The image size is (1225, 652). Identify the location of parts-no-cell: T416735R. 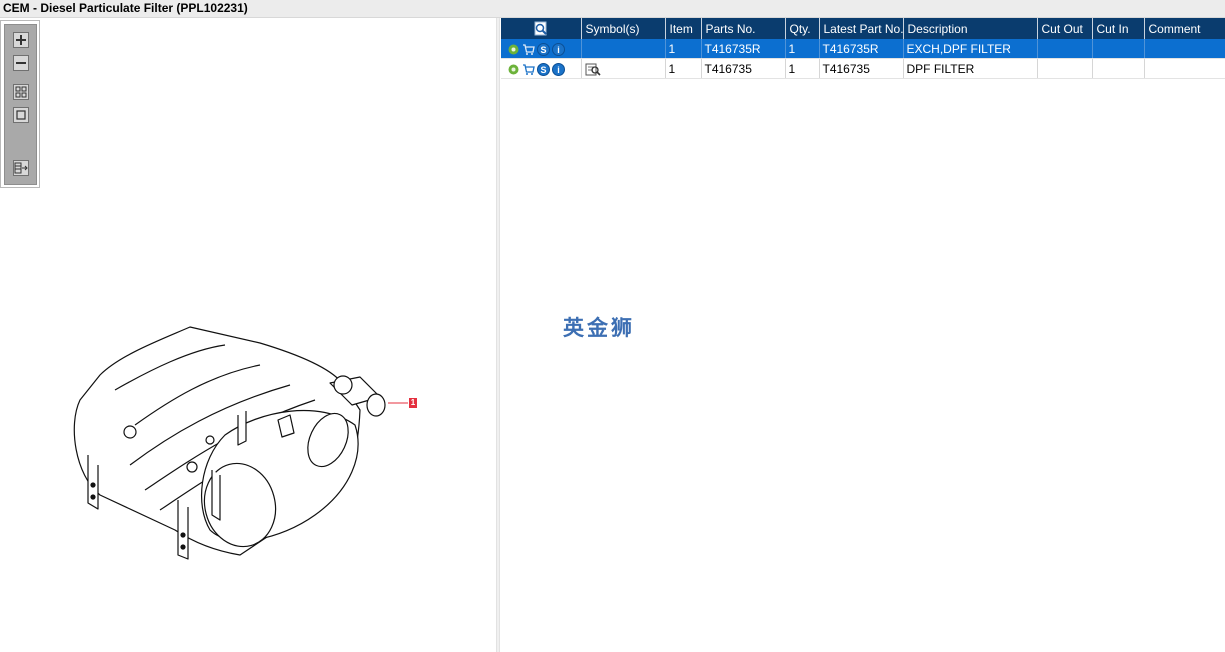
(743, 49).